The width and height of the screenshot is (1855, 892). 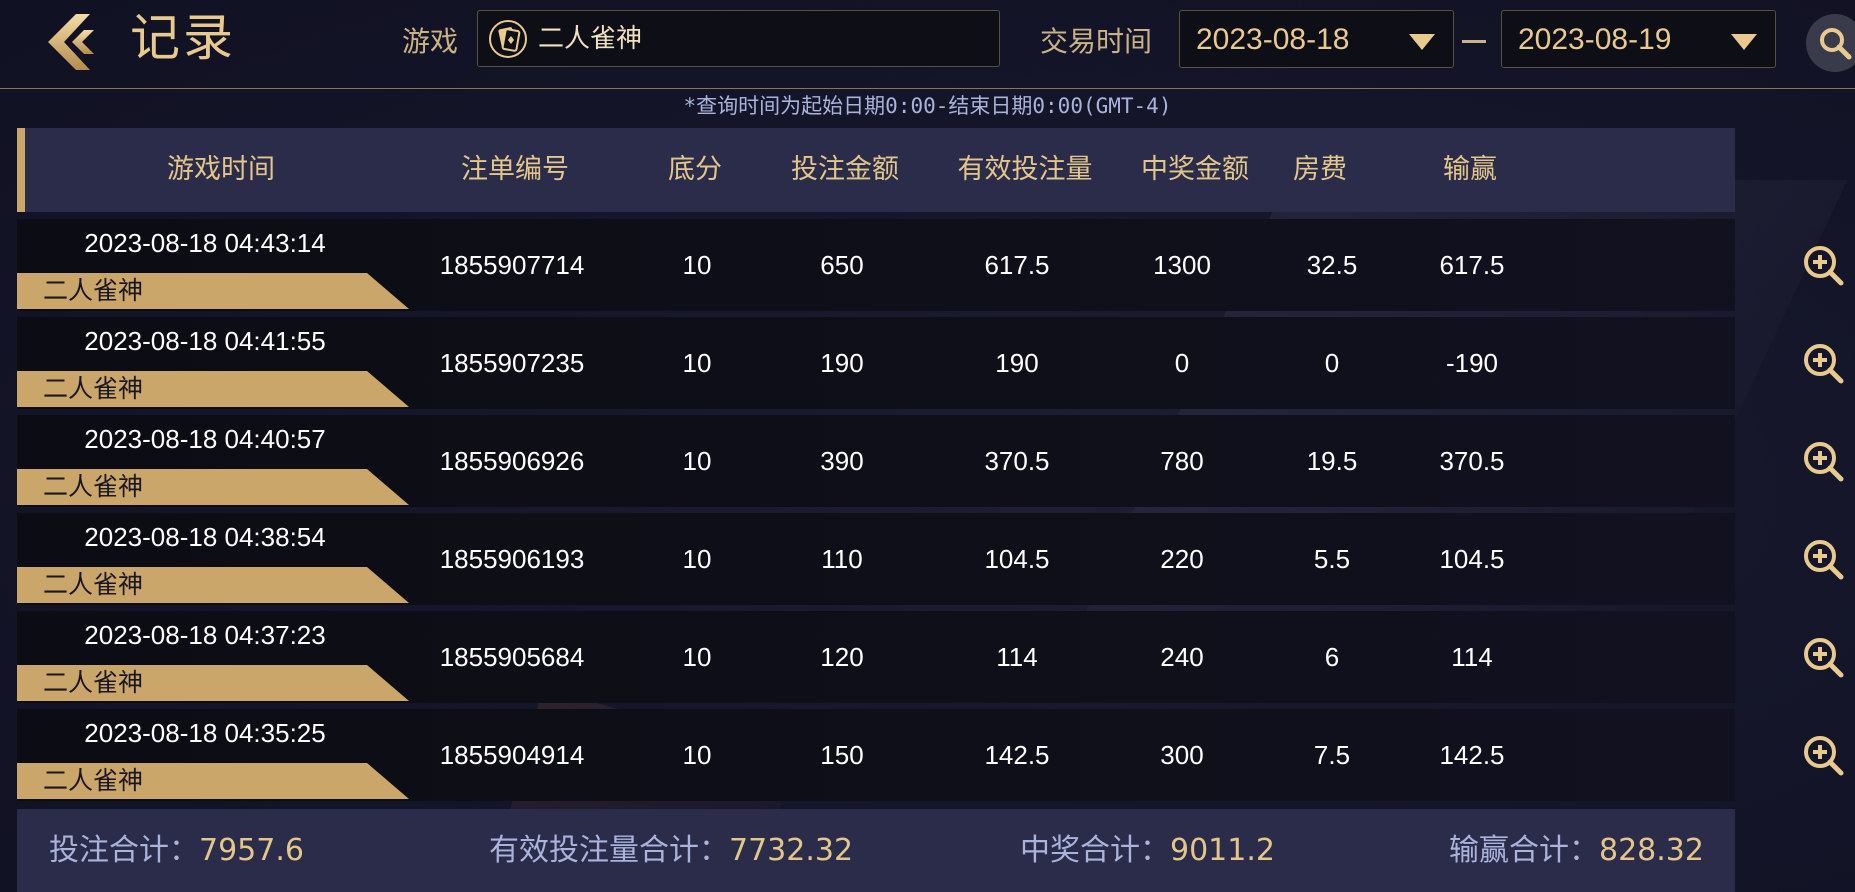 What do you see at coordinates (205, 439) in the screenshot?
I see `game-time: 2023-08-18 04:40:57` at bounding box center [205, 439].